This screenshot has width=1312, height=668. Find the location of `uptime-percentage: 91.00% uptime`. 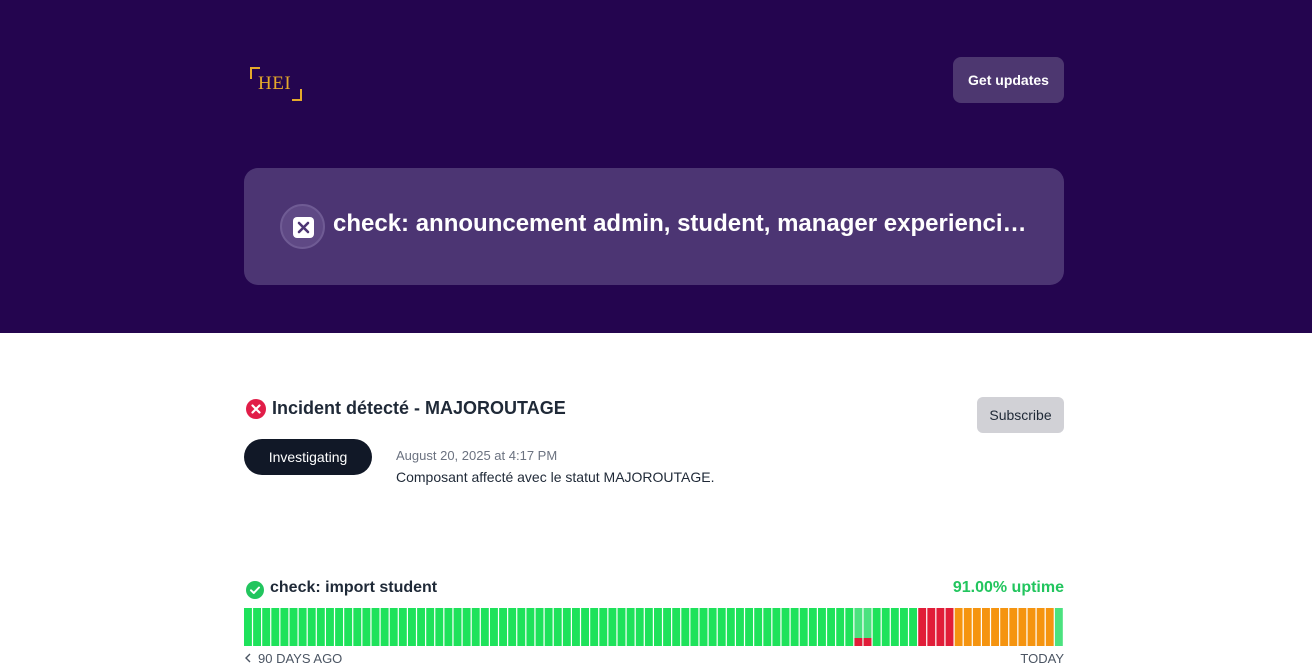

uptime-percentage: 91.00% uptime is located at coordinates (1008, 587).